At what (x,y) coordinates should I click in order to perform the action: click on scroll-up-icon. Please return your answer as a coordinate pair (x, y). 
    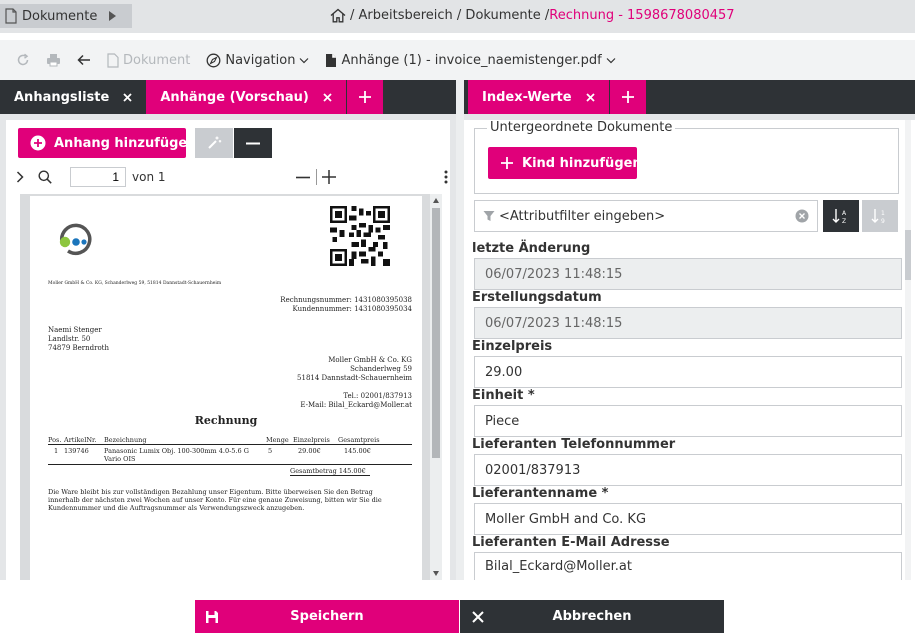
    Looking at the image, I should click on (436, 200).